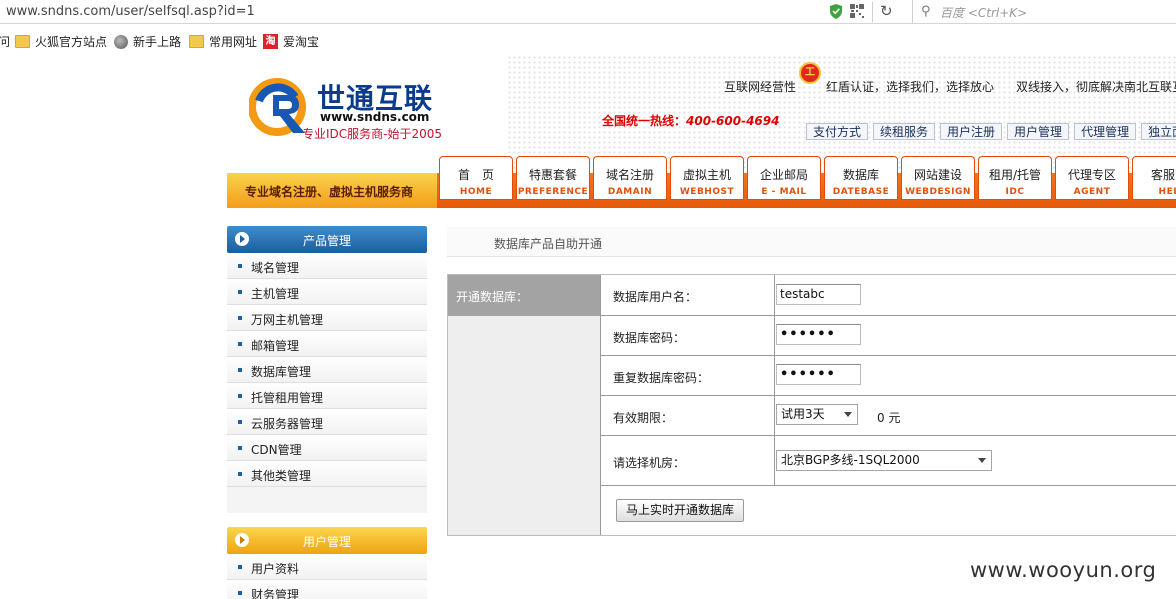 The width and height of the screenshot is (1176, 599). Describe the element at coordinates (1015, 178) in the screenshot. I see `nav-idc: 租用/托管 IDC` at that location.